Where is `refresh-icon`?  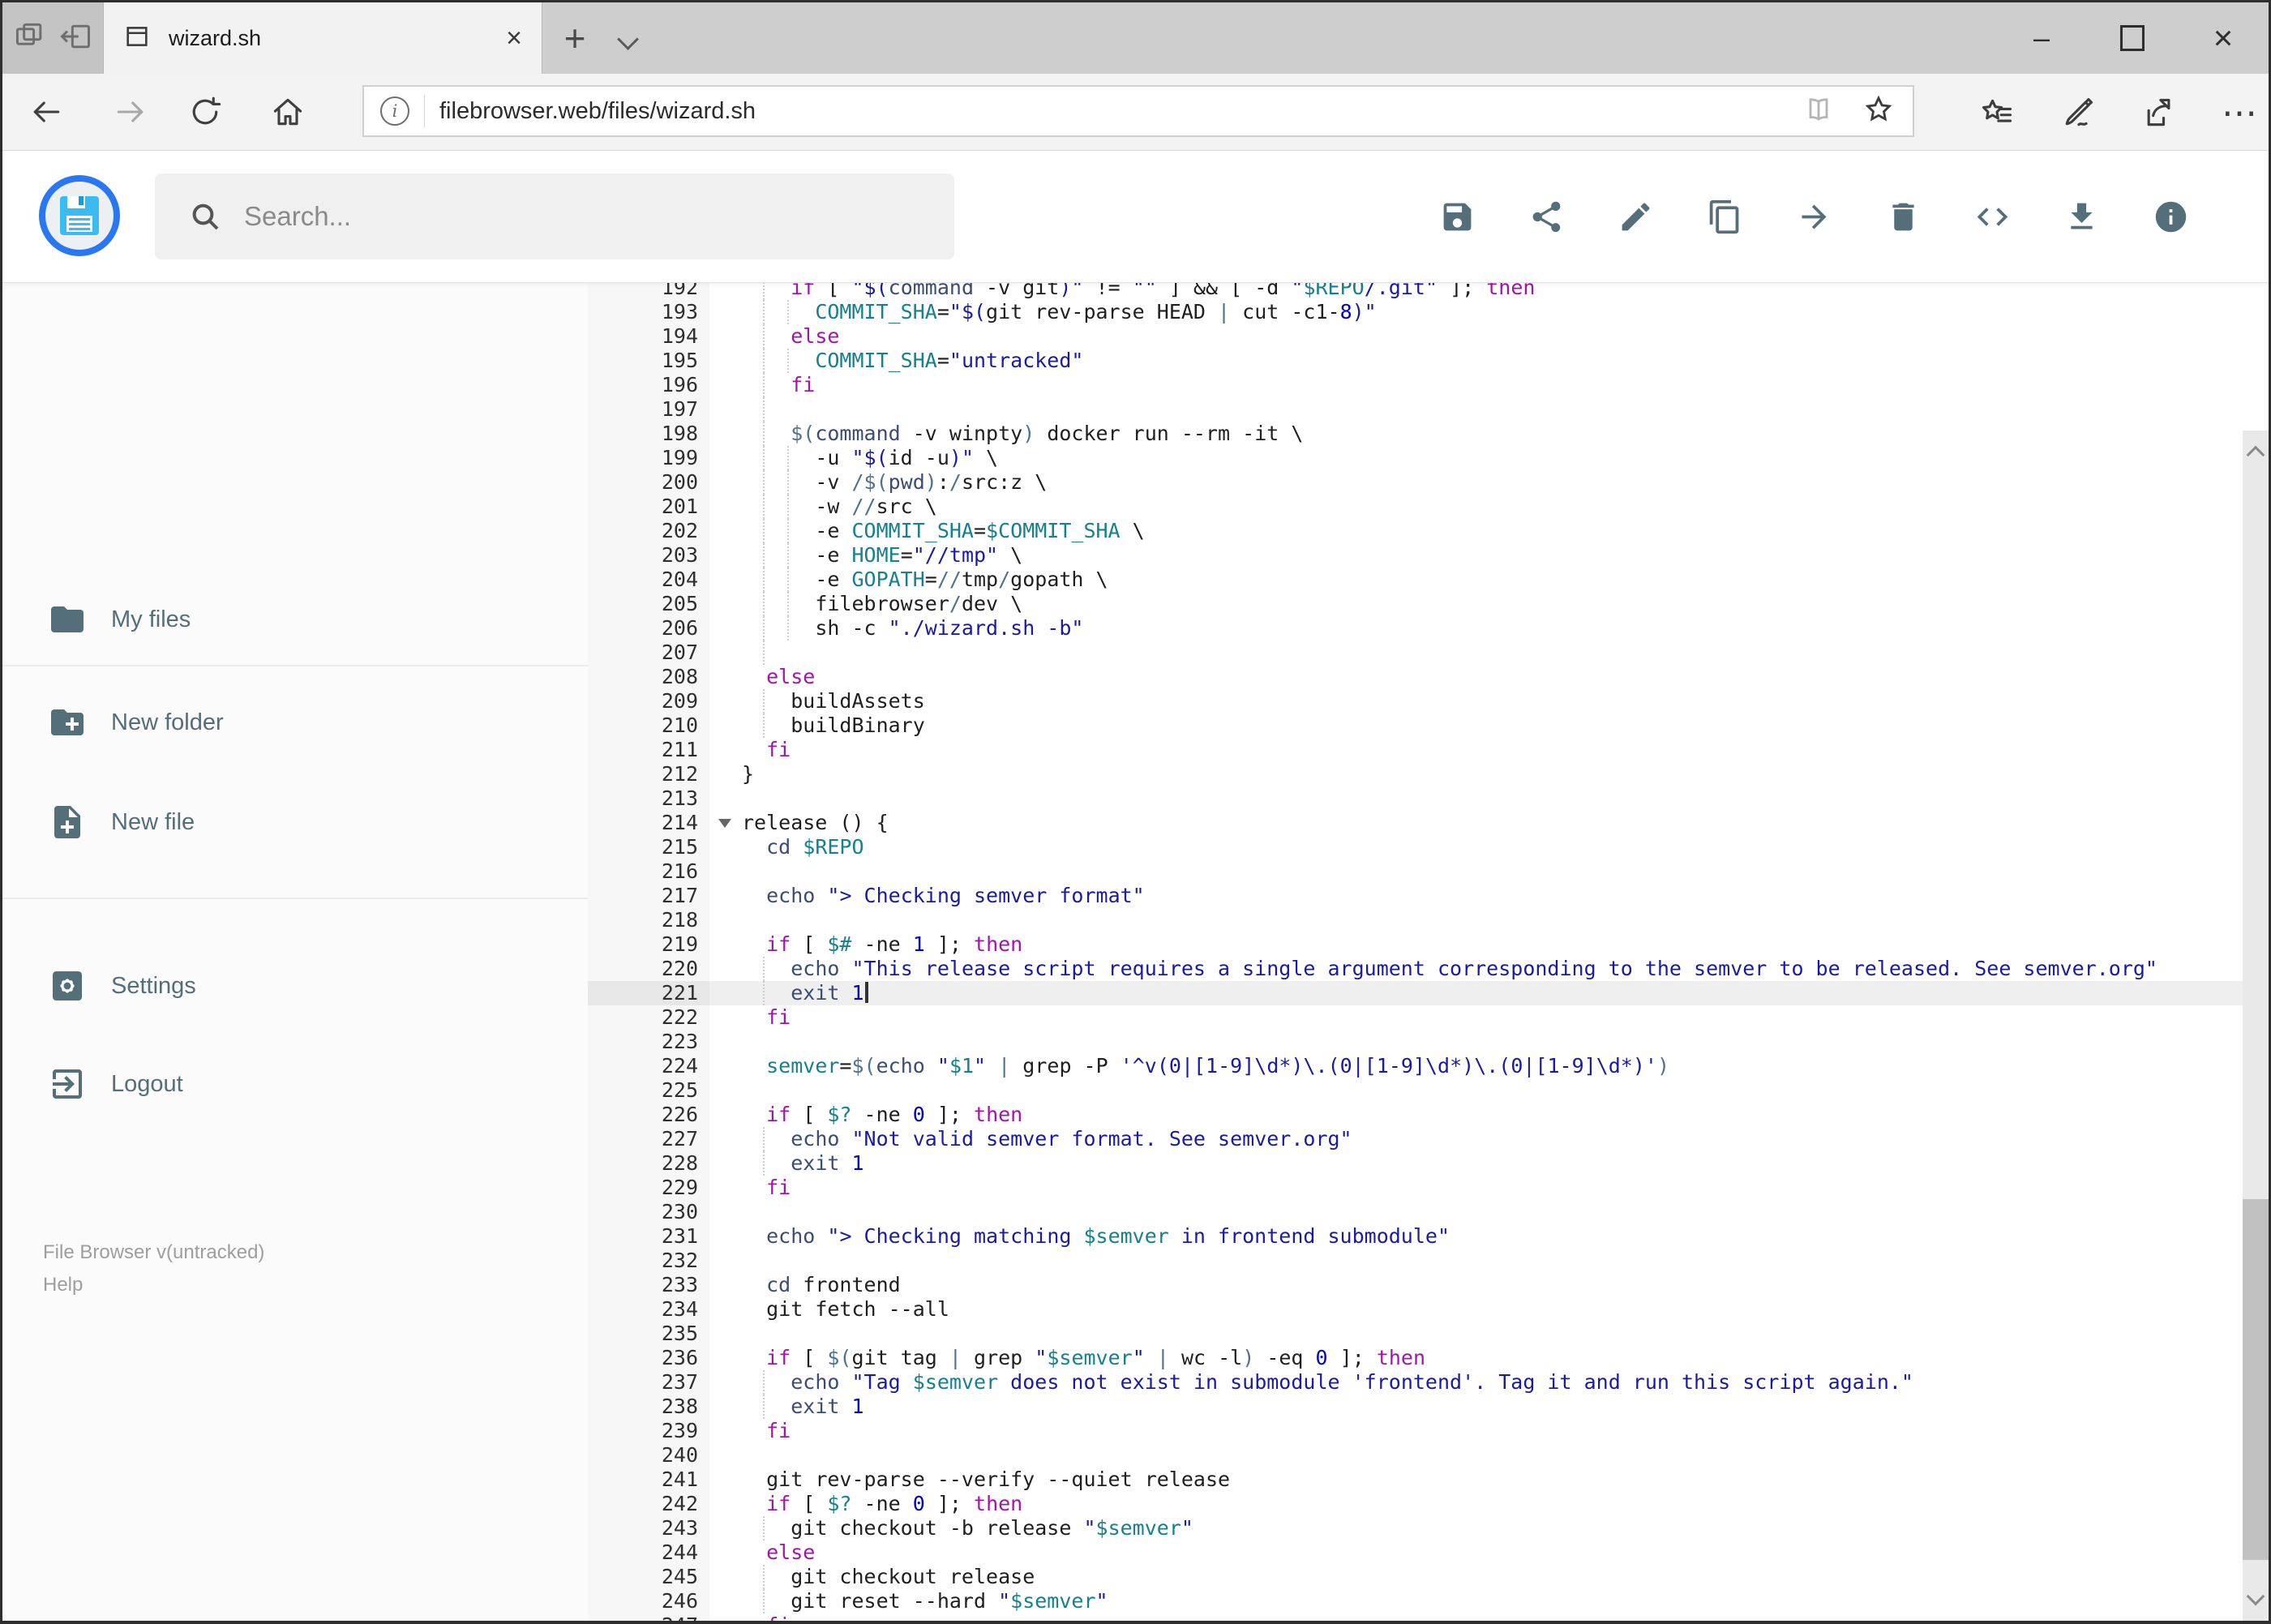 refresh-icon is located at coordinates (205, 112).